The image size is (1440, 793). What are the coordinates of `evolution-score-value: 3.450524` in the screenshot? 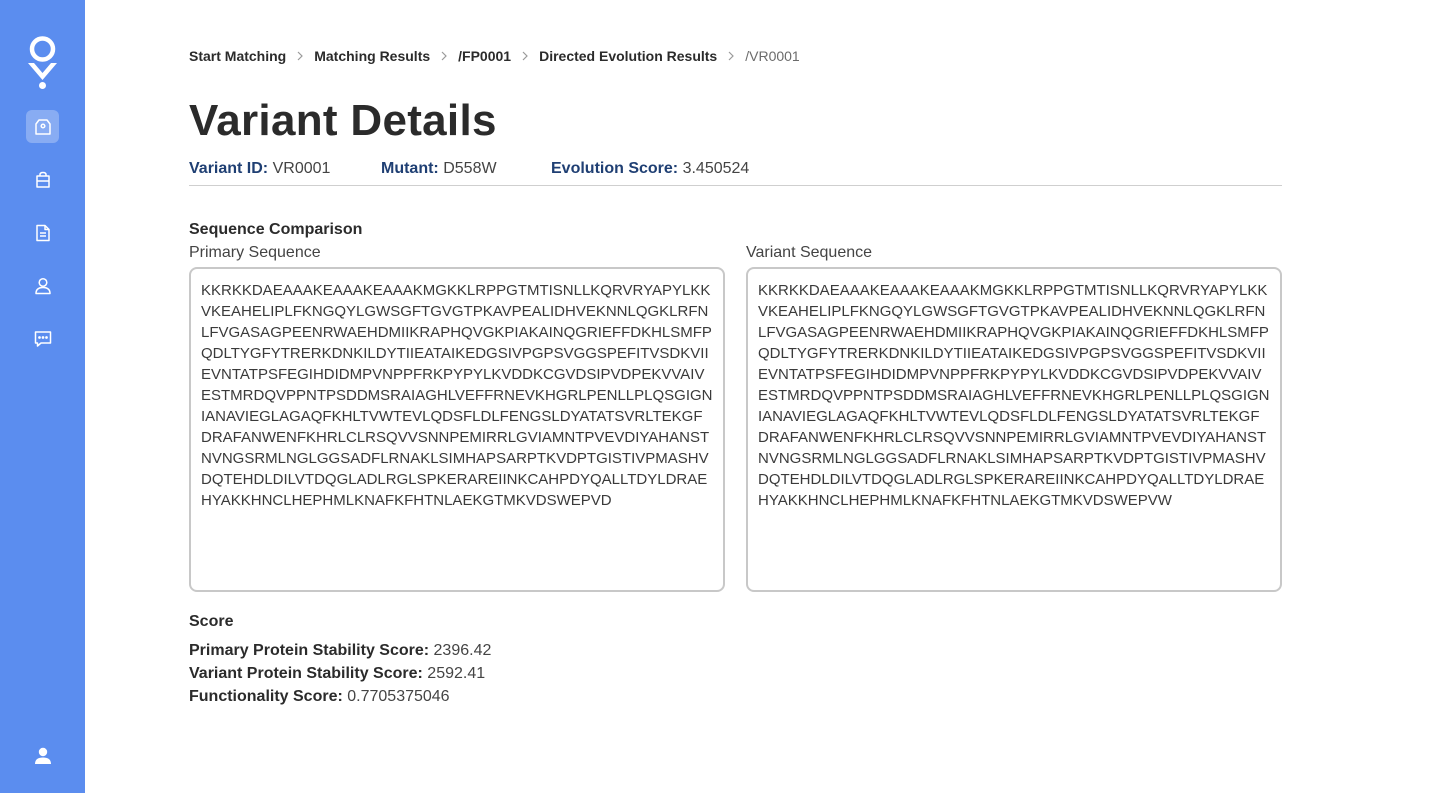 It's located at (716, 168).